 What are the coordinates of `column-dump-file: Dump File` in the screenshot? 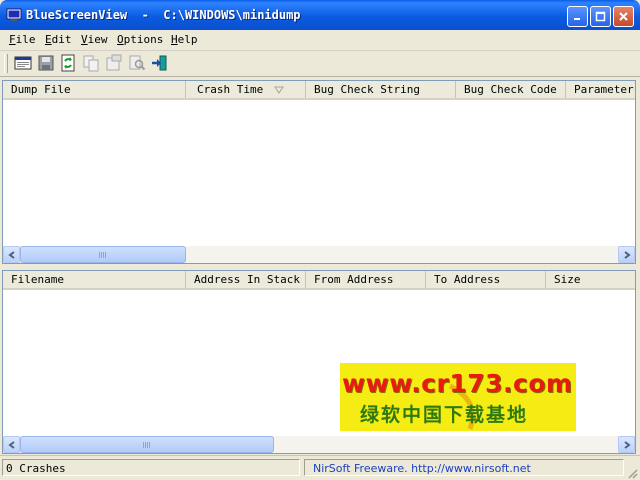 It's located at (94, 89).